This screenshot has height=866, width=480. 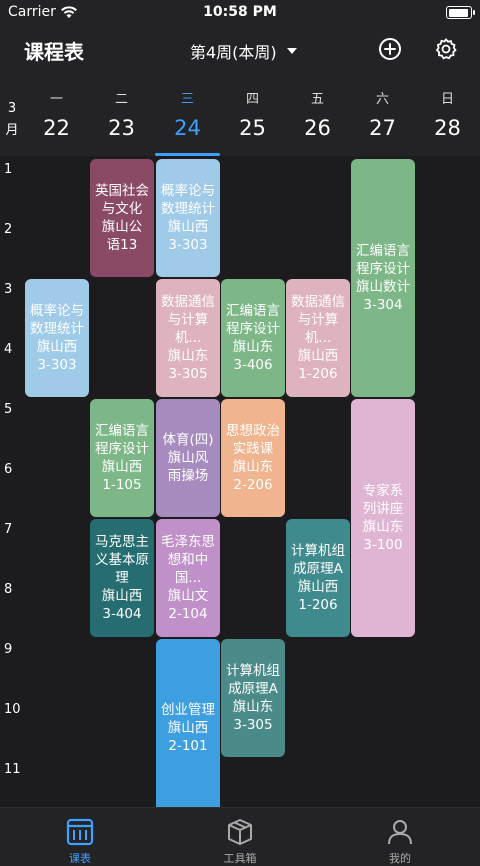 What do you see at coordinates (188, 723) in the screenshot?
I see `course-card: 创业管理 旗山西 2-101` at bounding box center [188, 723].